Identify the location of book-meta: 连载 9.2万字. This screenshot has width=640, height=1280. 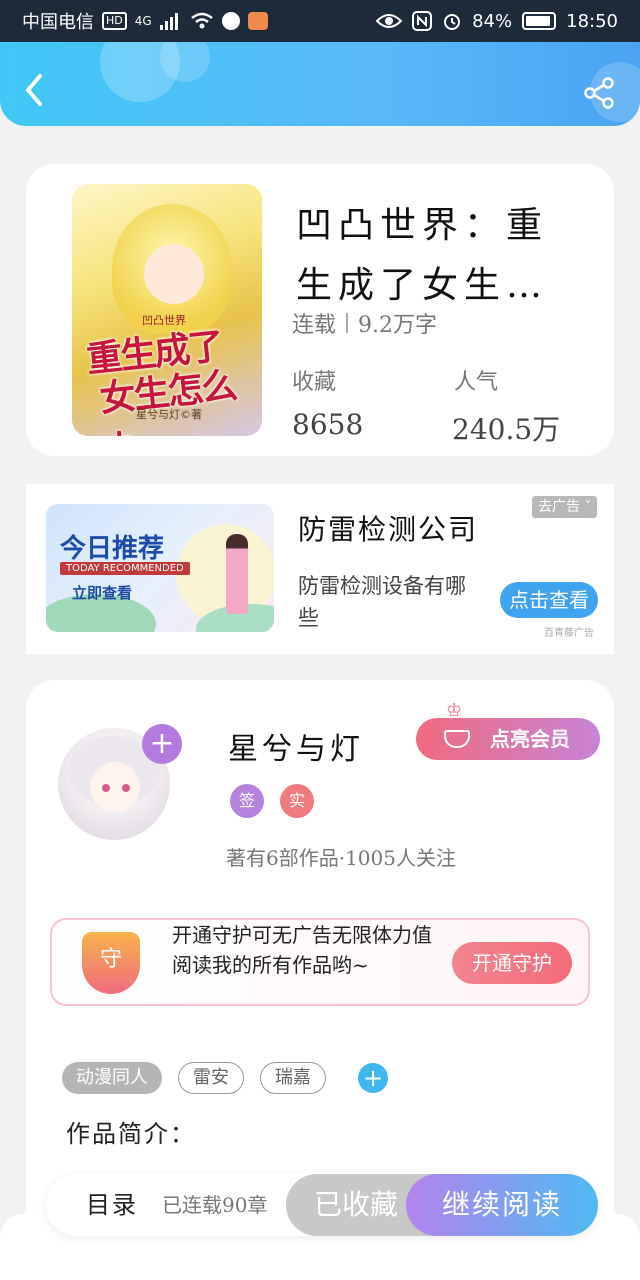
(364, 323).